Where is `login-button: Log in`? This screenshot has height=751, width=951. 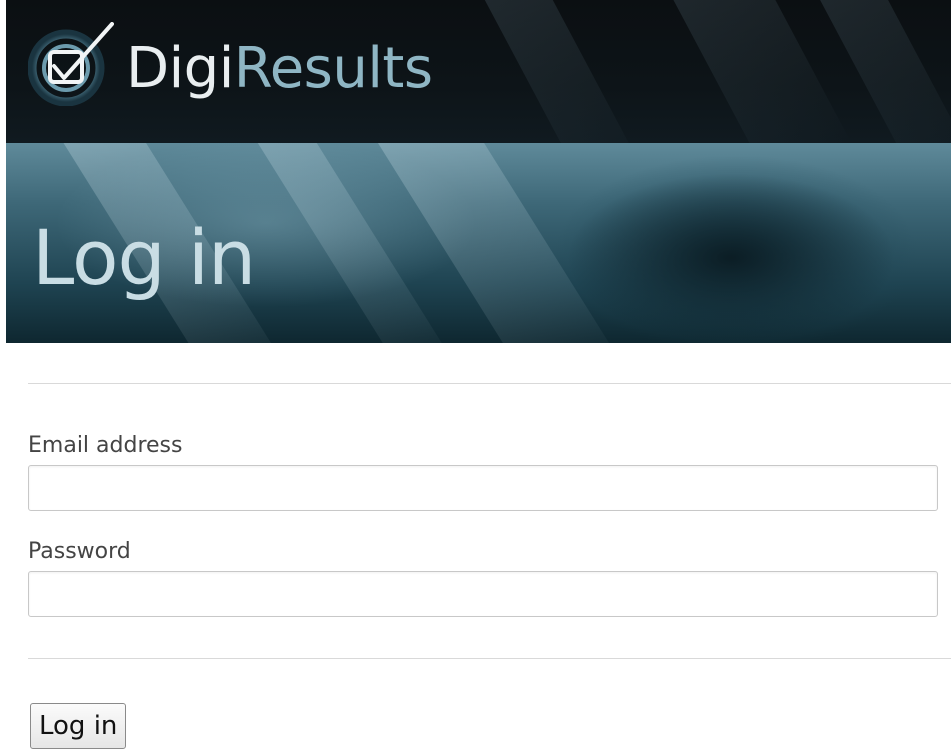
login-button: Log in is located at coordinates (78, 726).